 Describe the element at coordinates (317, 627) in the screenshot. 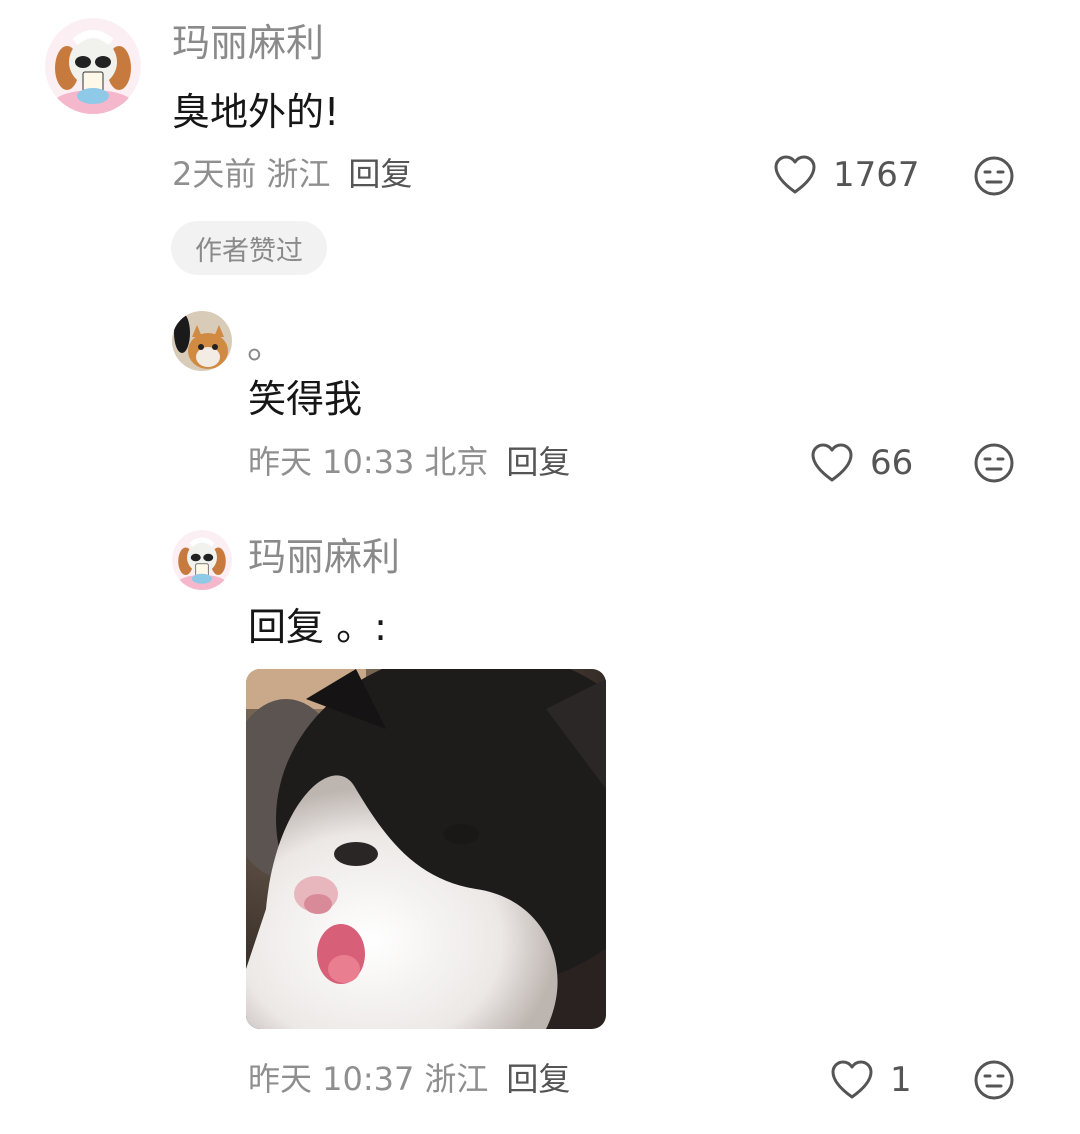

I see `comment-text: 回复 。:` at that location.